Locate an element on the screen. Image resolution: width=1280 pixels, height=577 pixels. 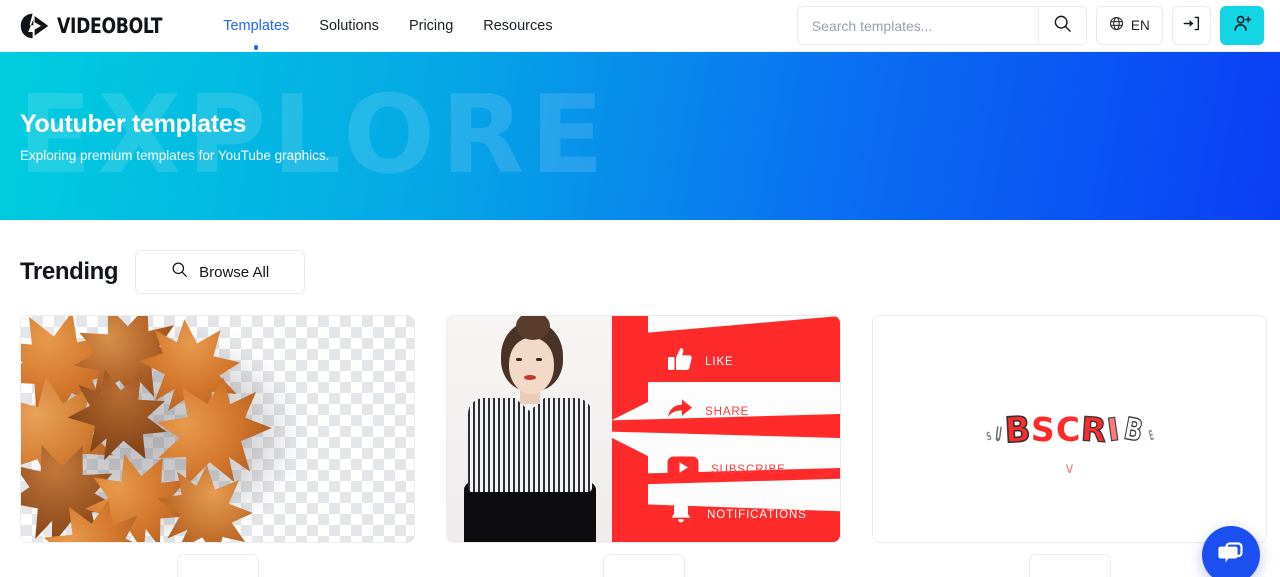
doodle-word-wrap: S U B S C R I B E ∨ is located at coordinates (1069, 442).